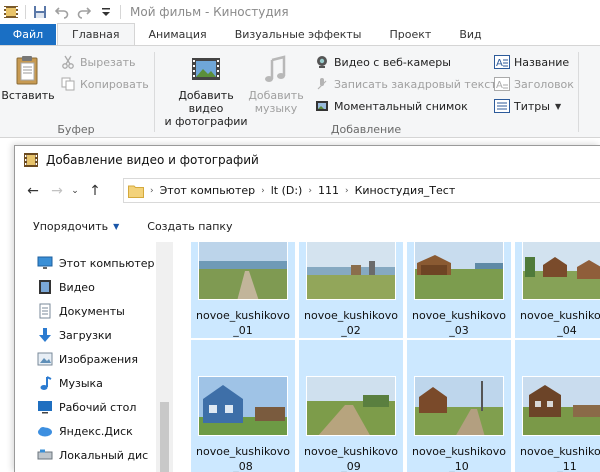 The width and height of the screenshot is (600, 472). Describe the element at coordinates (405, 84) in the screenshot. I see `record-narration-button: Записать закадровый текст` at that location.